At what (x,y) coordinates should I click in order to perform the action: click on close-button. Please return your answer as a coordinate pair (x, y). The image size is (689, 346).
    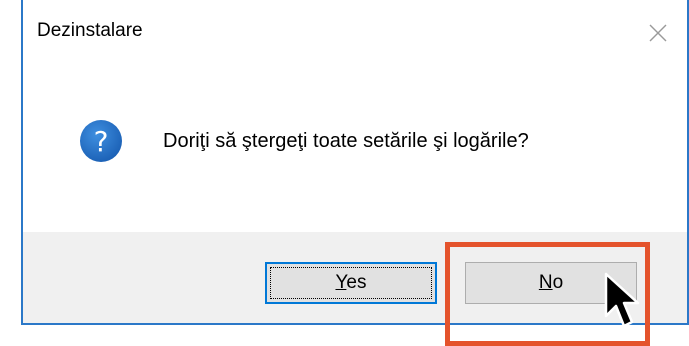
    Looking at the image, I should click on (658, 33).